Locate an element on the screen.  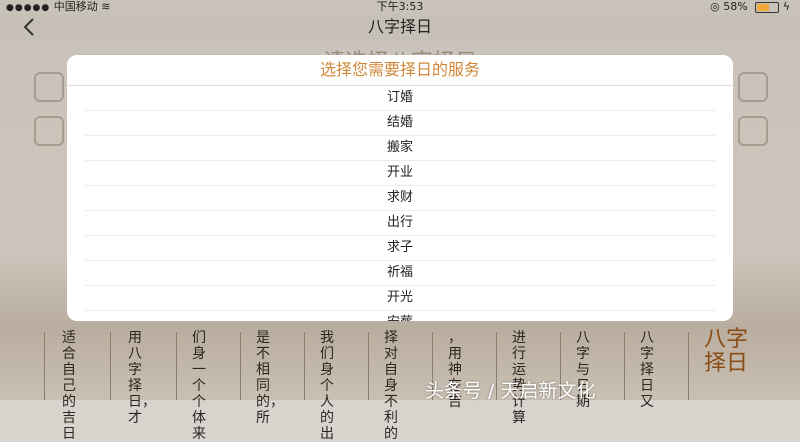
status-time: 下午3:53 is located at coordinates (400, 6).